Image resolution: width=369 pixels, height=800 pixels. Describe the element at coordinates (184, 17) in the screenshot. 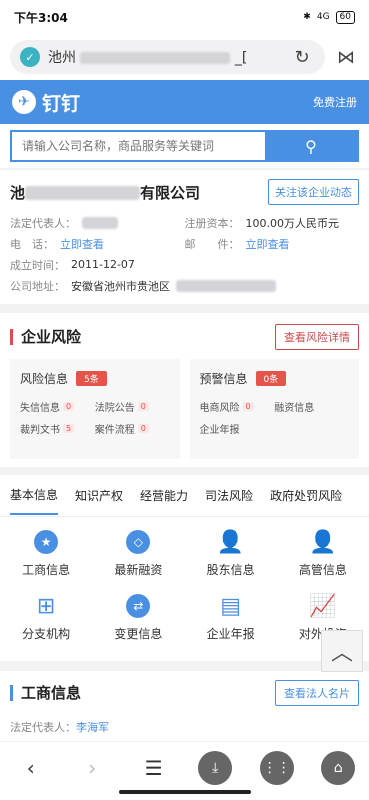

I see `status-bar: 下午3:04 ✱ 4G 60` at that location.